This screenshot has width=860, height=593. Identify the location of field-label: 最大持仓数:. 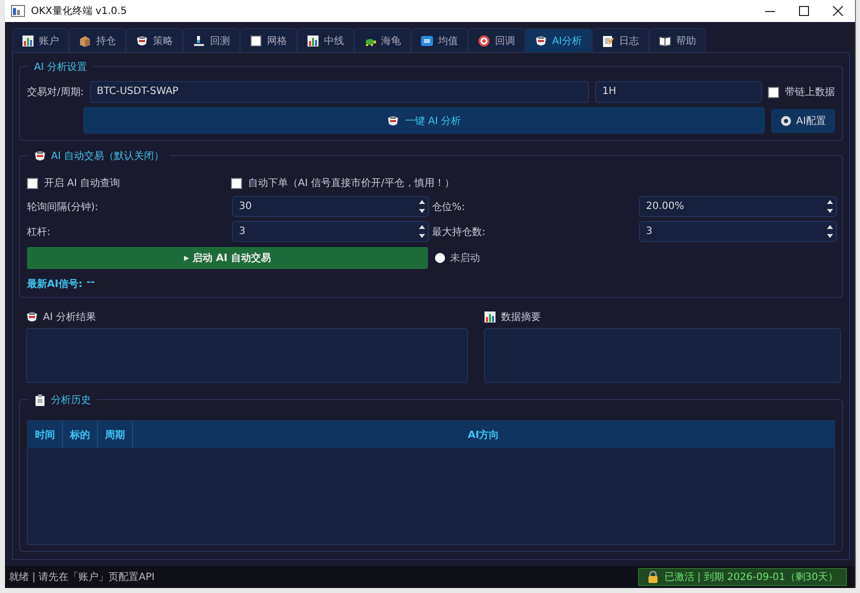
(459, 232).